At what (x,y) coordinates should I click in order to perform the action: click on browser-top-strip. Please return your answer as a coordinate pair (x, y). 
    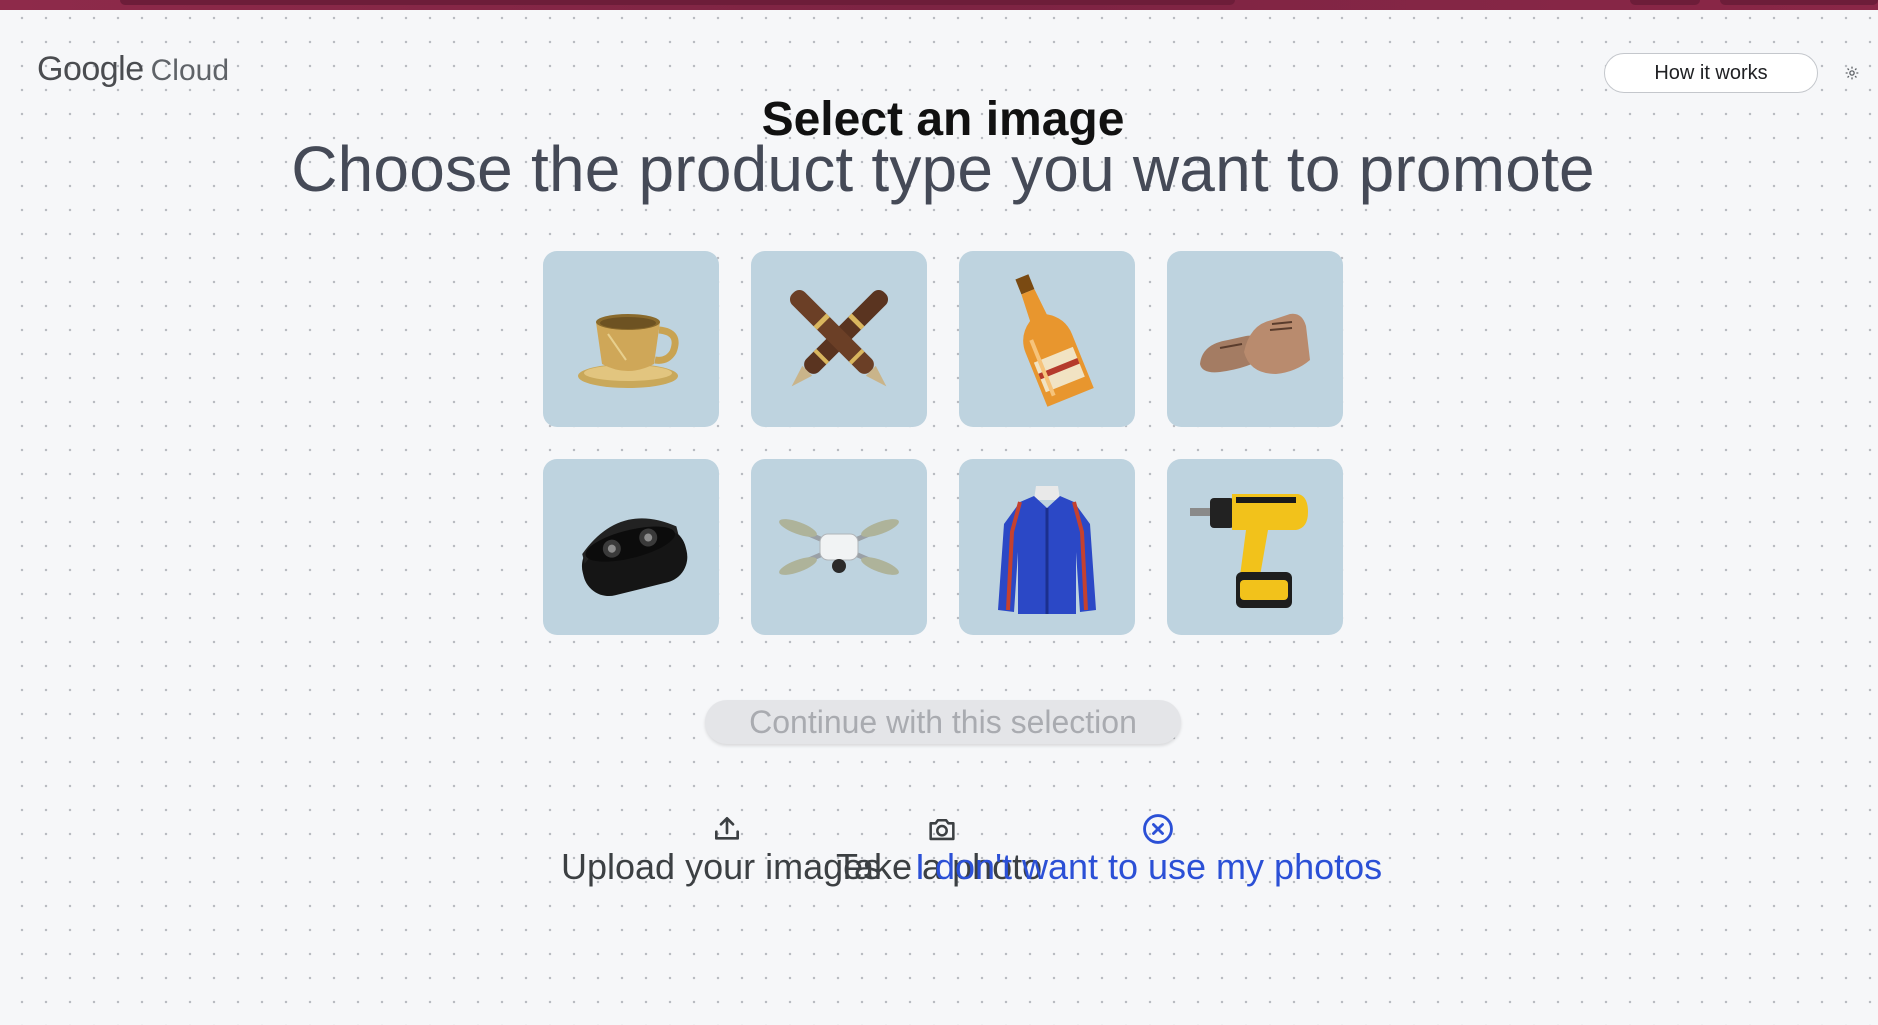
    Looking at the image, I should click on (939, 5).